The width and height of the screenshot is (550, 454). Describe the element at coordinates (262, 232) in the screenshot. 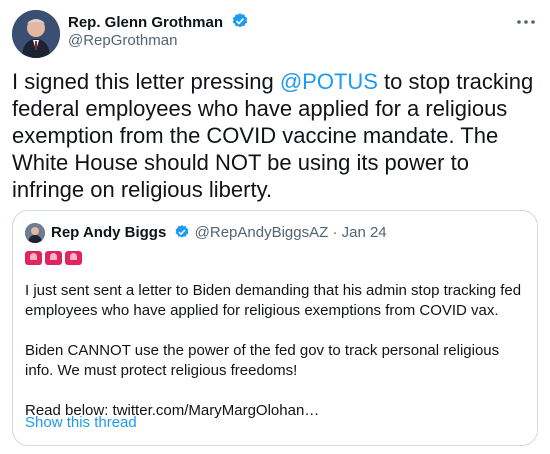

I see `quote-author-handle: @RepAndyBiggsAZ` at that location.